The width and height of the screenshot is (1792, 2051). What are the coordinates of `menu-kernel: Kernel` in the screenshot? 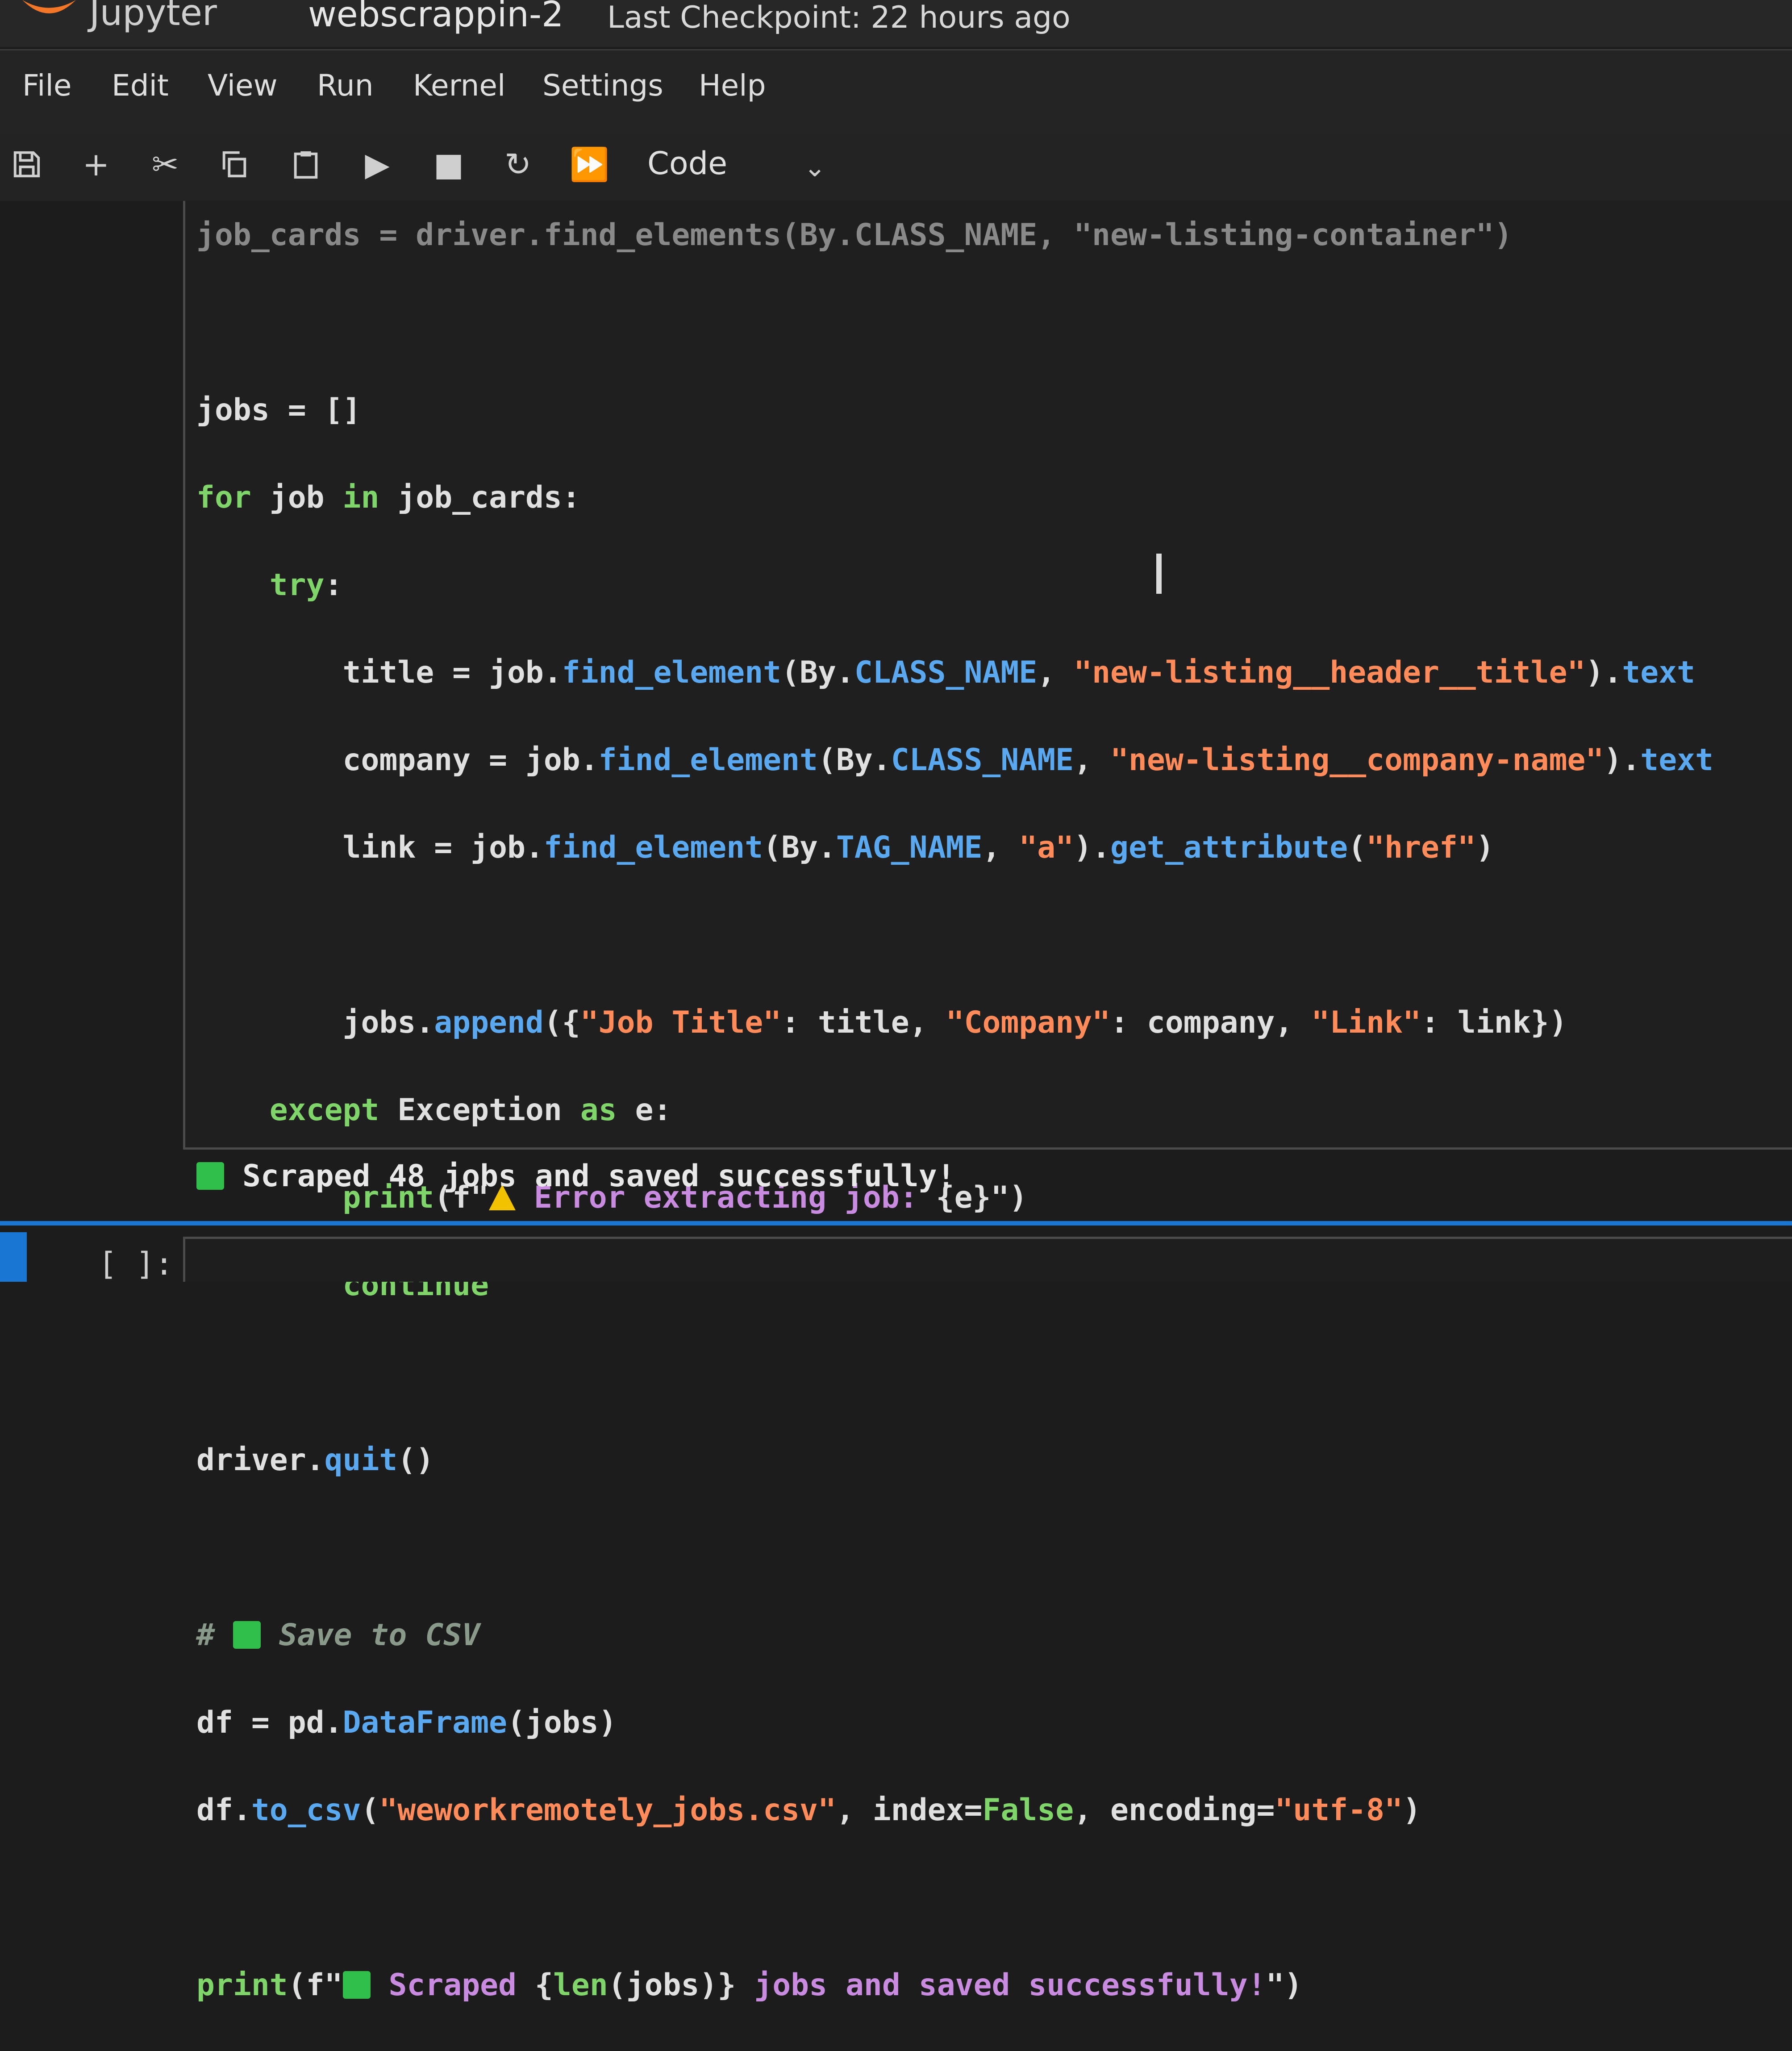 It's located at (459, 85).